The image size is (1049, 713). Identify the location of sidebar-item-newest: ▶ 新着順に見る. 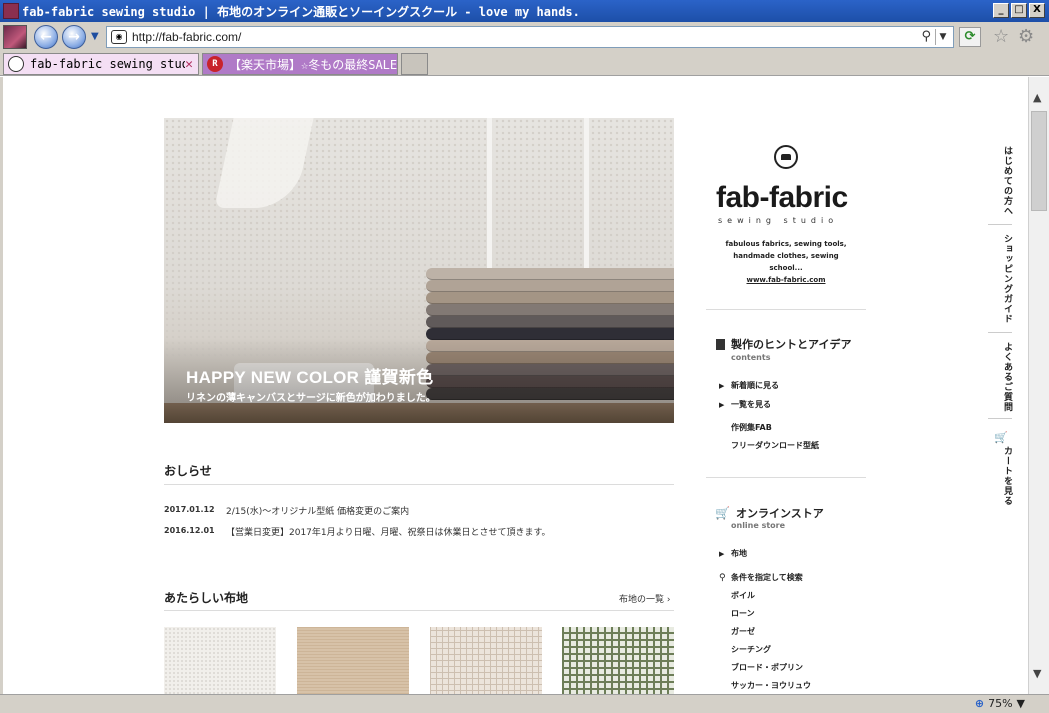
(749, 385).